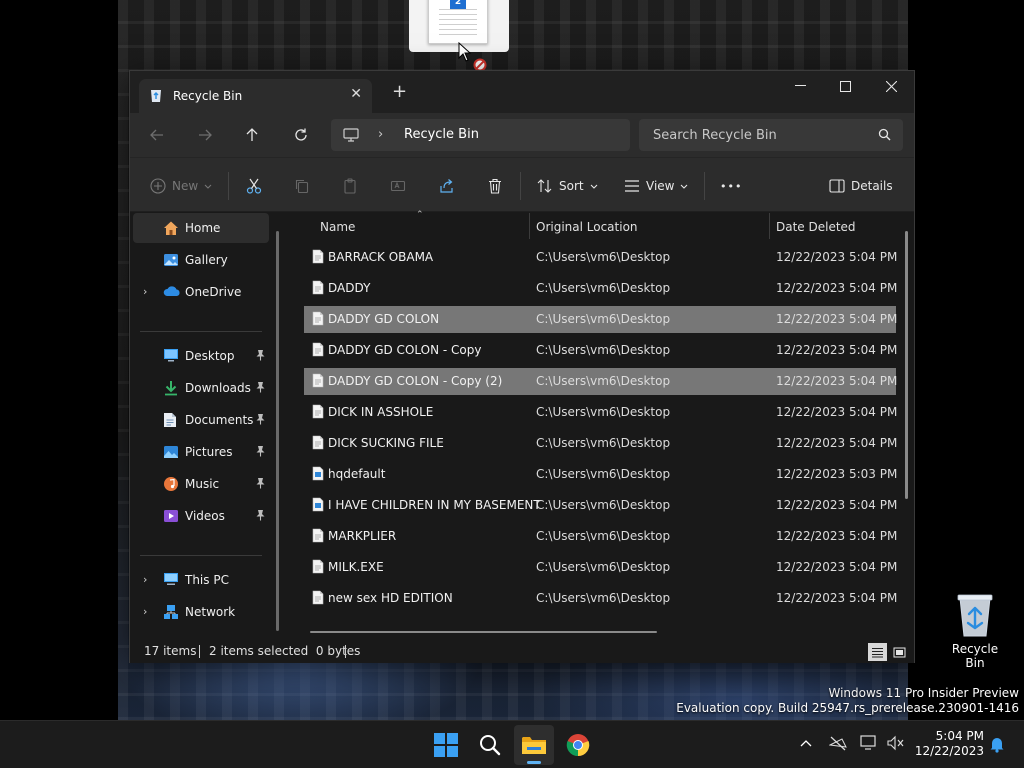  I want to click on sidebar-item-home: Home, so click(201, 228).